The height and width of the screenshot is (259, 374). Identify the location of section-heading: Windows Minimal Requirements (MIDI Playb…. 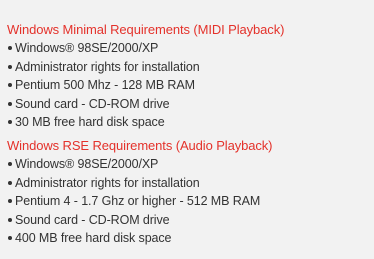
(146, 29).